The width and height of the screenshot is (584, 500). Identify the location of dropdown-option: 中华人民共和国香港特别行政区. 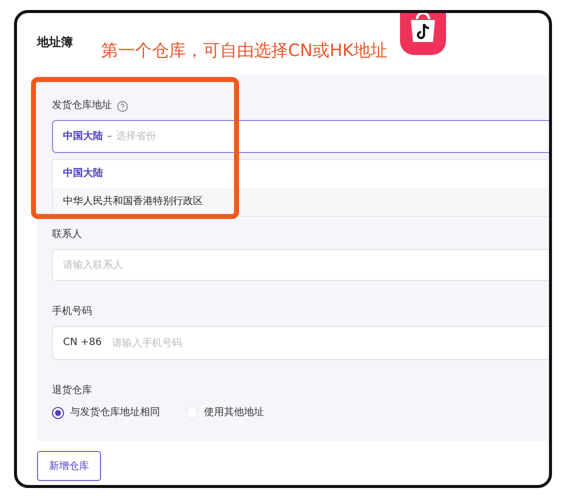
(301, 202).